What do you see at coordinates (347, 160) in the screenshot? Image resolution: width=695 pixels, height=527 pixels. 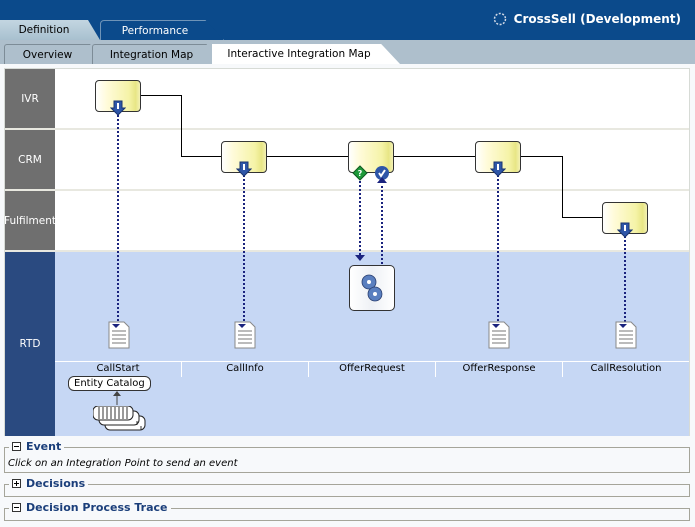 I see `lane-crm: CRM` at bounding box center [347, 160].